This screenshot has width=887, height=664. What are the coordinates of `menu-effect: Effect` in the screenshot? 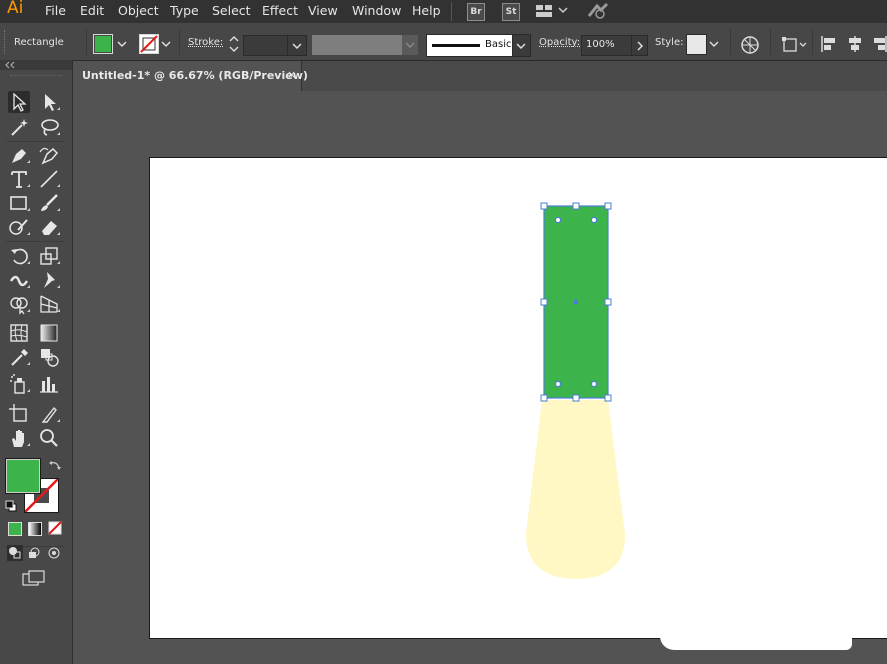 It's located at (280, 10).